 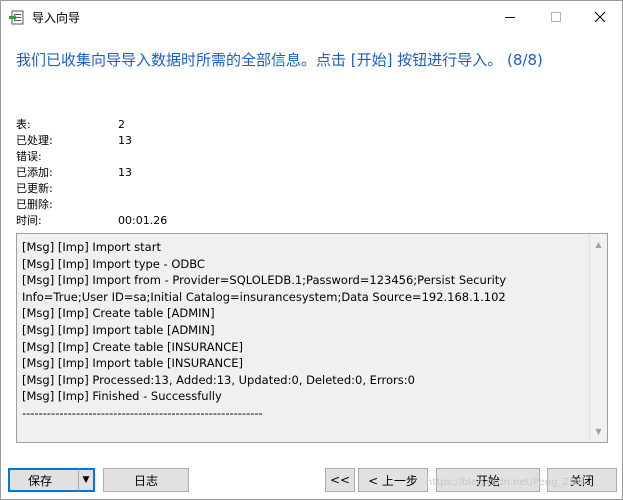 I want to click on stat-row-deleted: 已删除:, so click(x=166, y=205).